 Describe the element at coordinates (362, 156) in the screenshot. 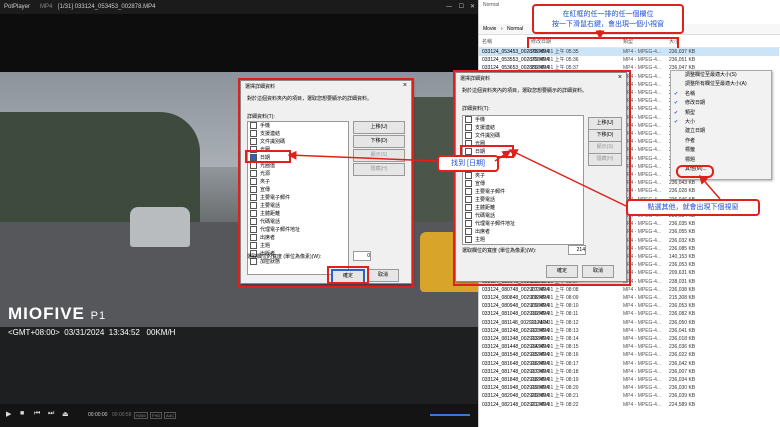

I see `arrow-to-date-left` at that location.